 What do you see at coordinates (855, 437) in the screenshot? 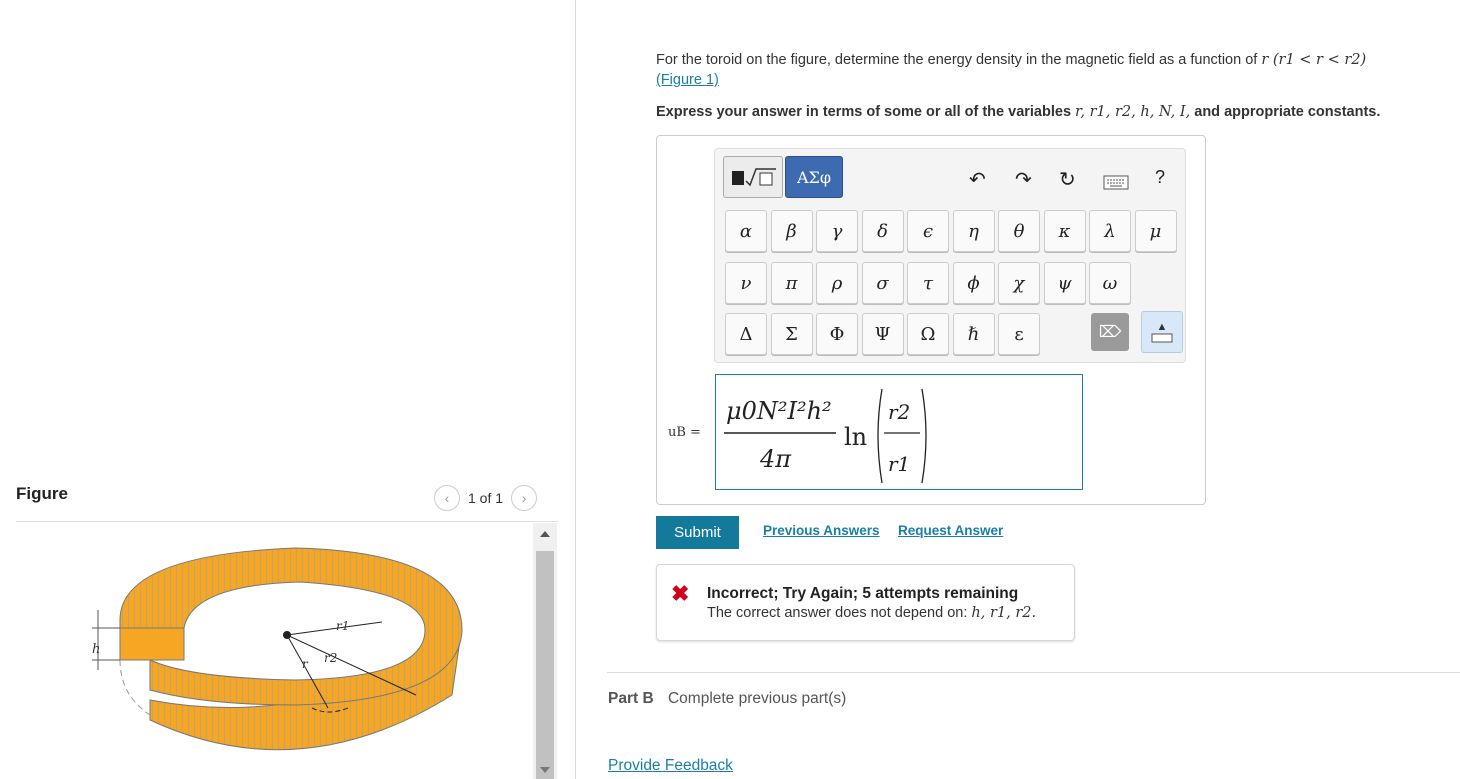
I see `ln-label: ln` at bounding box center [855, 437].